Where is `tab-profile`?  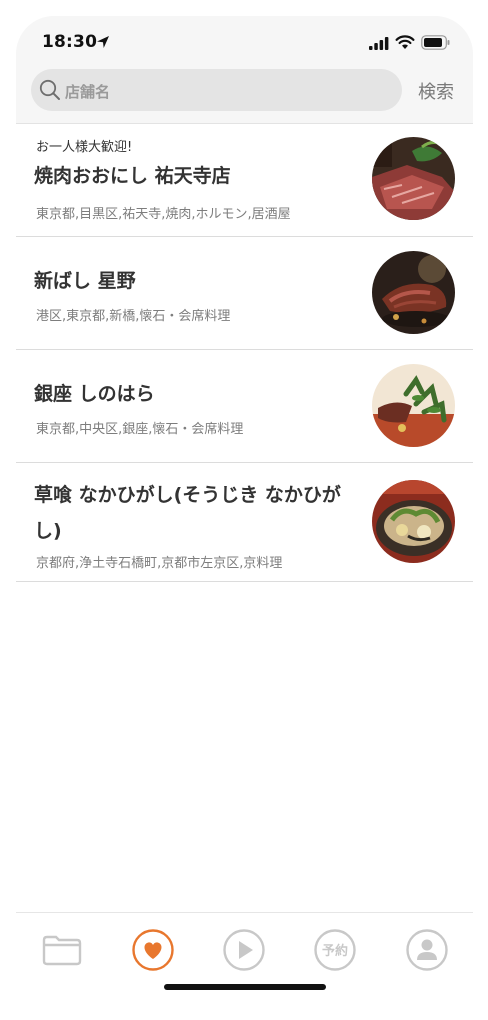
tab-profile is located at coordinates (427, 950).